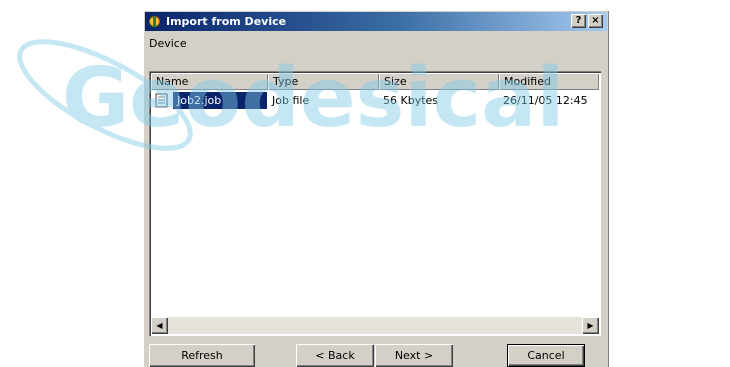 The height and width of the screenshot is (367, 730). Describe the element at coordinates (595, 21) in the screenshot. I see `close-button: ×` at that location.